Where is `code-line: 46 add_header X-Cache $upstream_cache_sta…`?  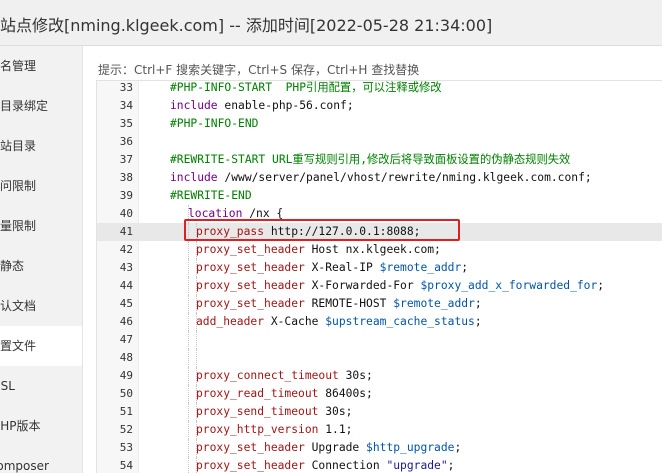 code-line: 46 add_header X-Cache $upstream_cache_sta… is located at coordinates (379, 322).